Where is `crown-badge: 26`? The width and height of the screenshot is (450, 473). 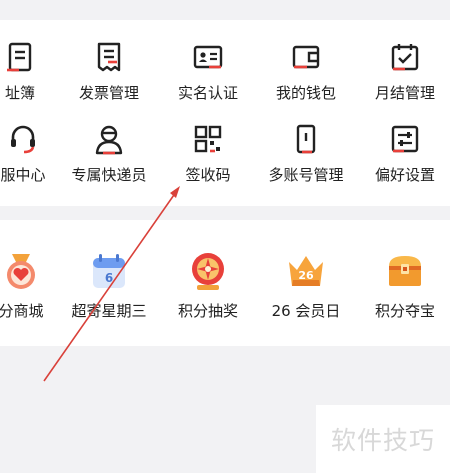 crown-badge: 26 is located at coordinates (306, 275).